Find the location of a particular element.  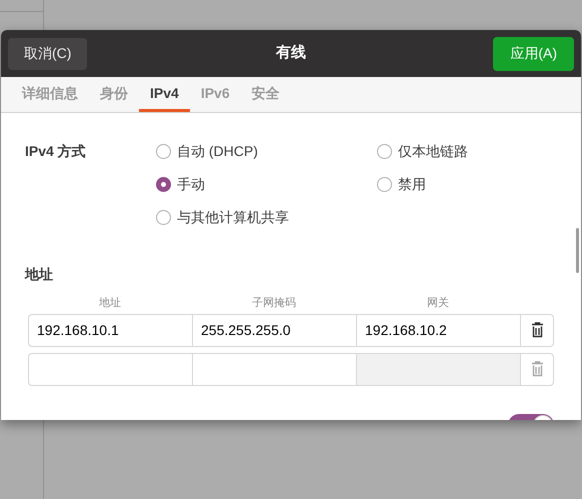

column-header: 地址 is located at coordinates (110, 303).